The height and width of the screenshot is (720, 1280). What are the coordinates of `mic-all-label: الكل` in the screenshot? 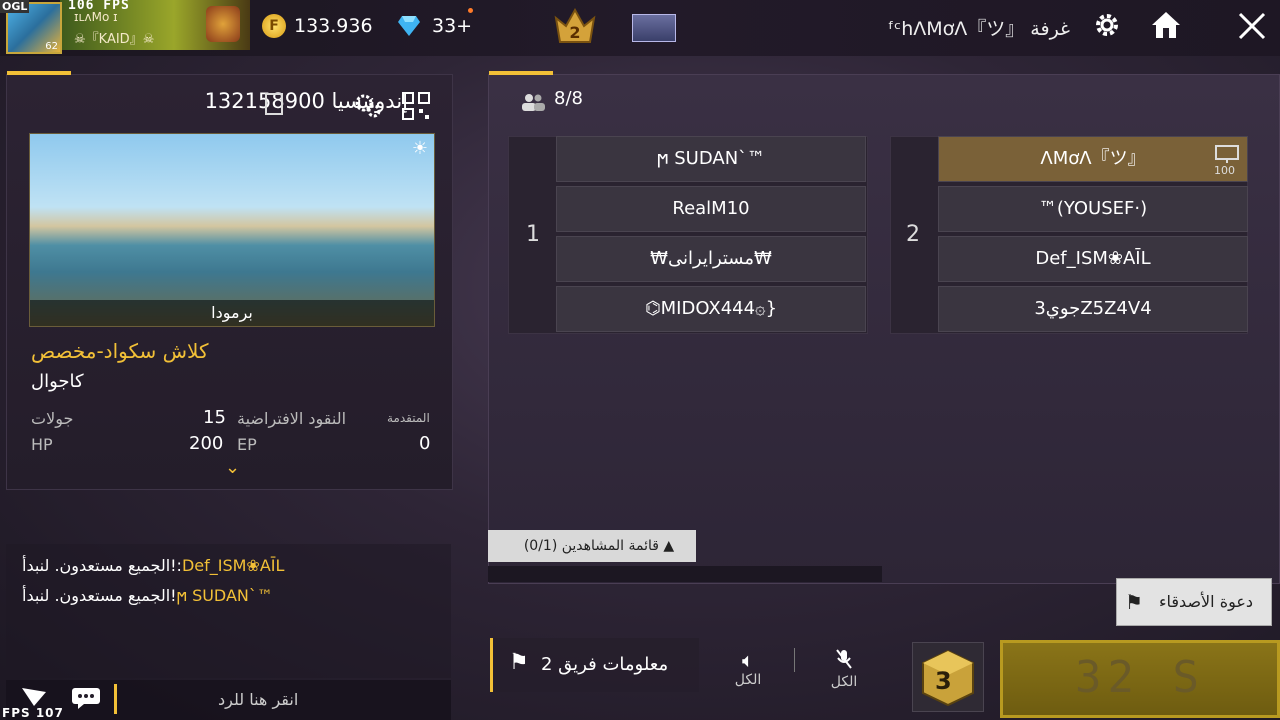 It's located at (844, 682).